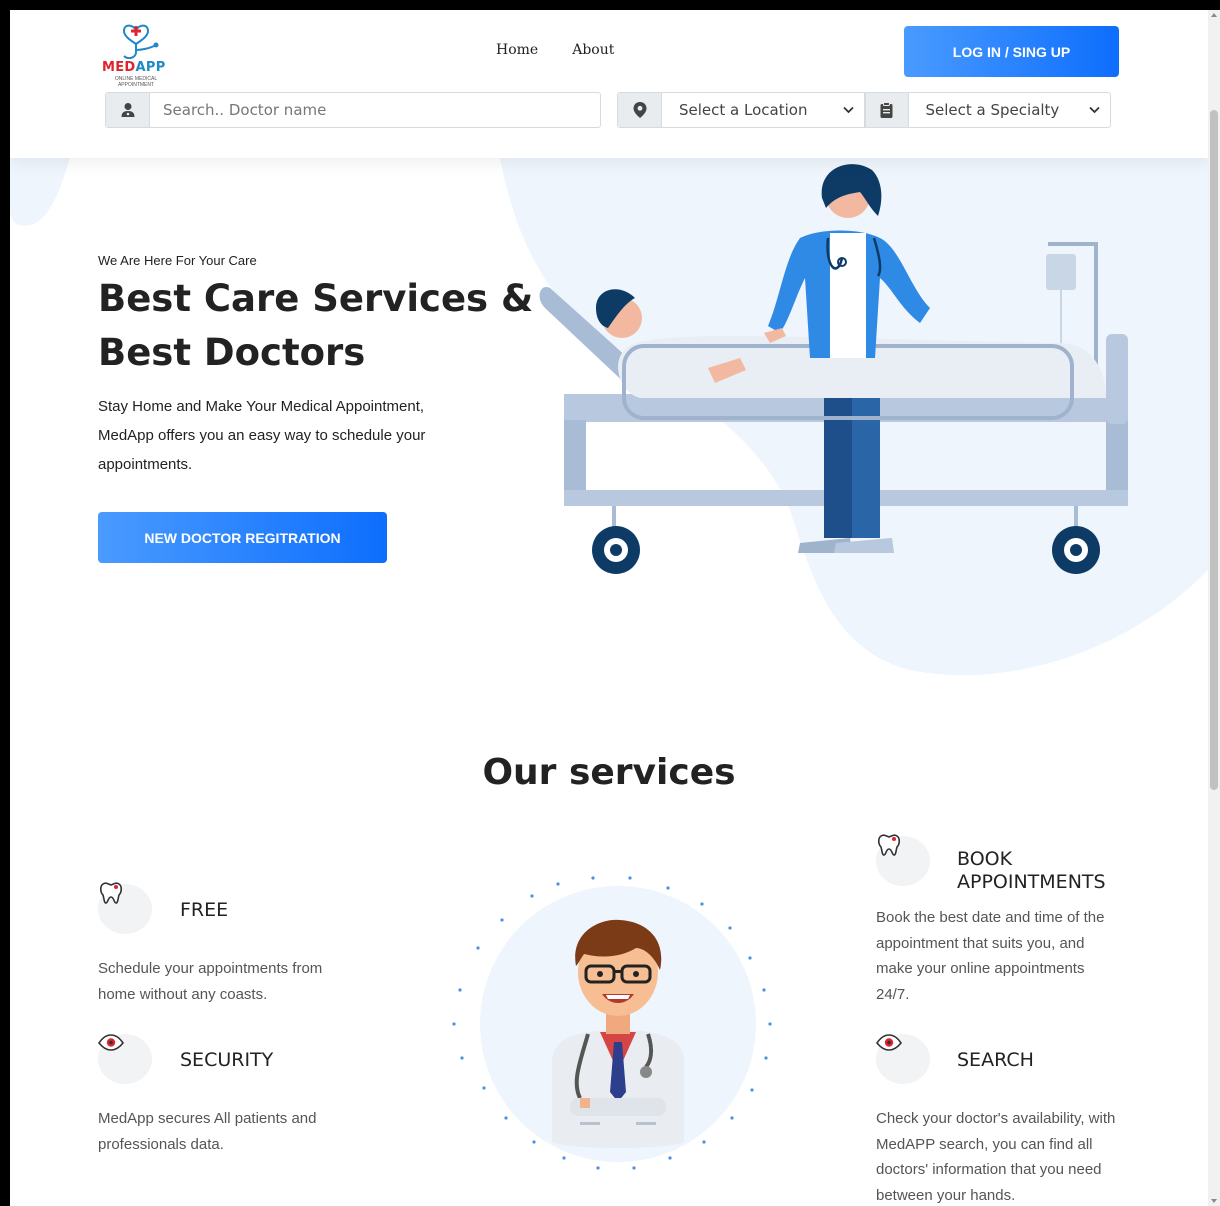 This screenshot has height=1206, width=1220. What do you see at coordinates (177, 260) in the screenshot?
I see `hero-tagline: We Are Here For Your Care` at bounding box center [177, 260].